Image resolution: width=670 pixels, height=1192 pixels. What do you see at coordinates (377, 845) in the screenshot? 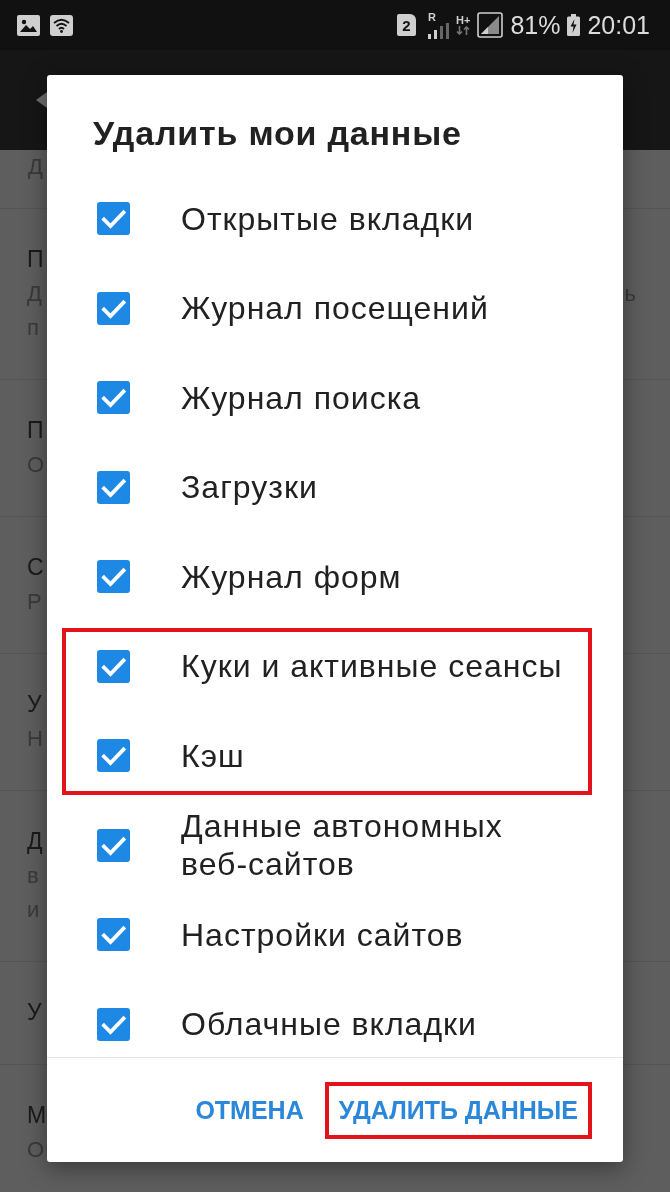
I see `option-label: Данные автономных веб-сайтов` at bounding box center [377, 845].